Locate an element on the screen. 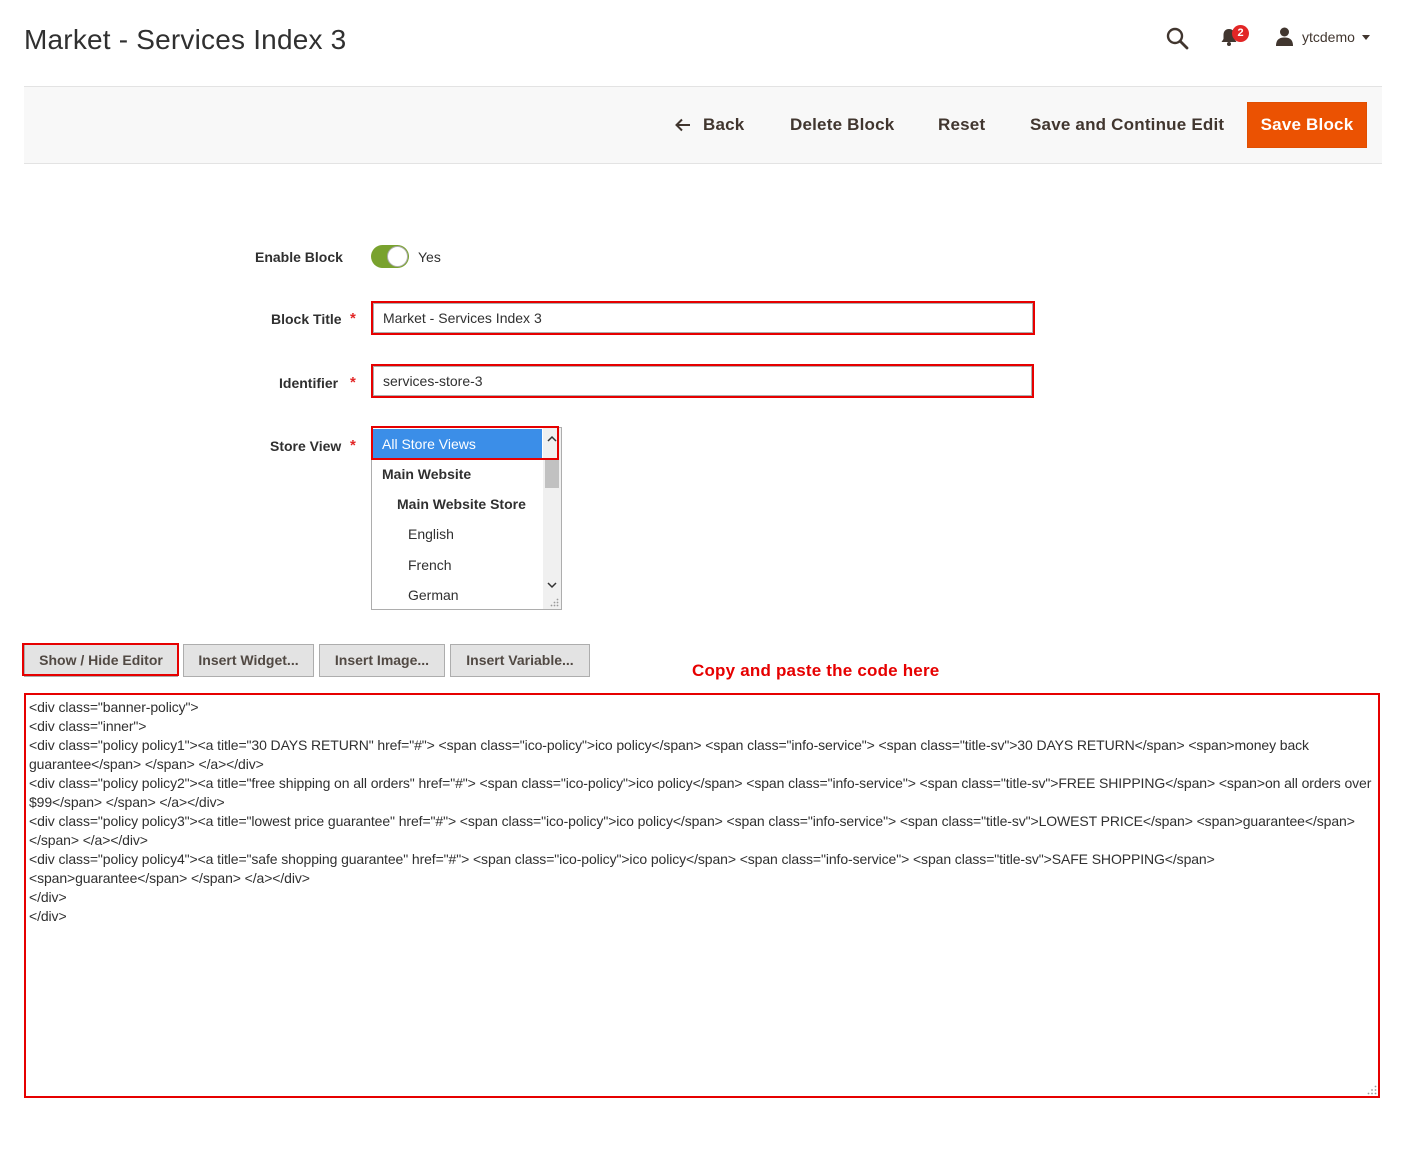  reset-button: Reset is located at coordinates (961, 125).